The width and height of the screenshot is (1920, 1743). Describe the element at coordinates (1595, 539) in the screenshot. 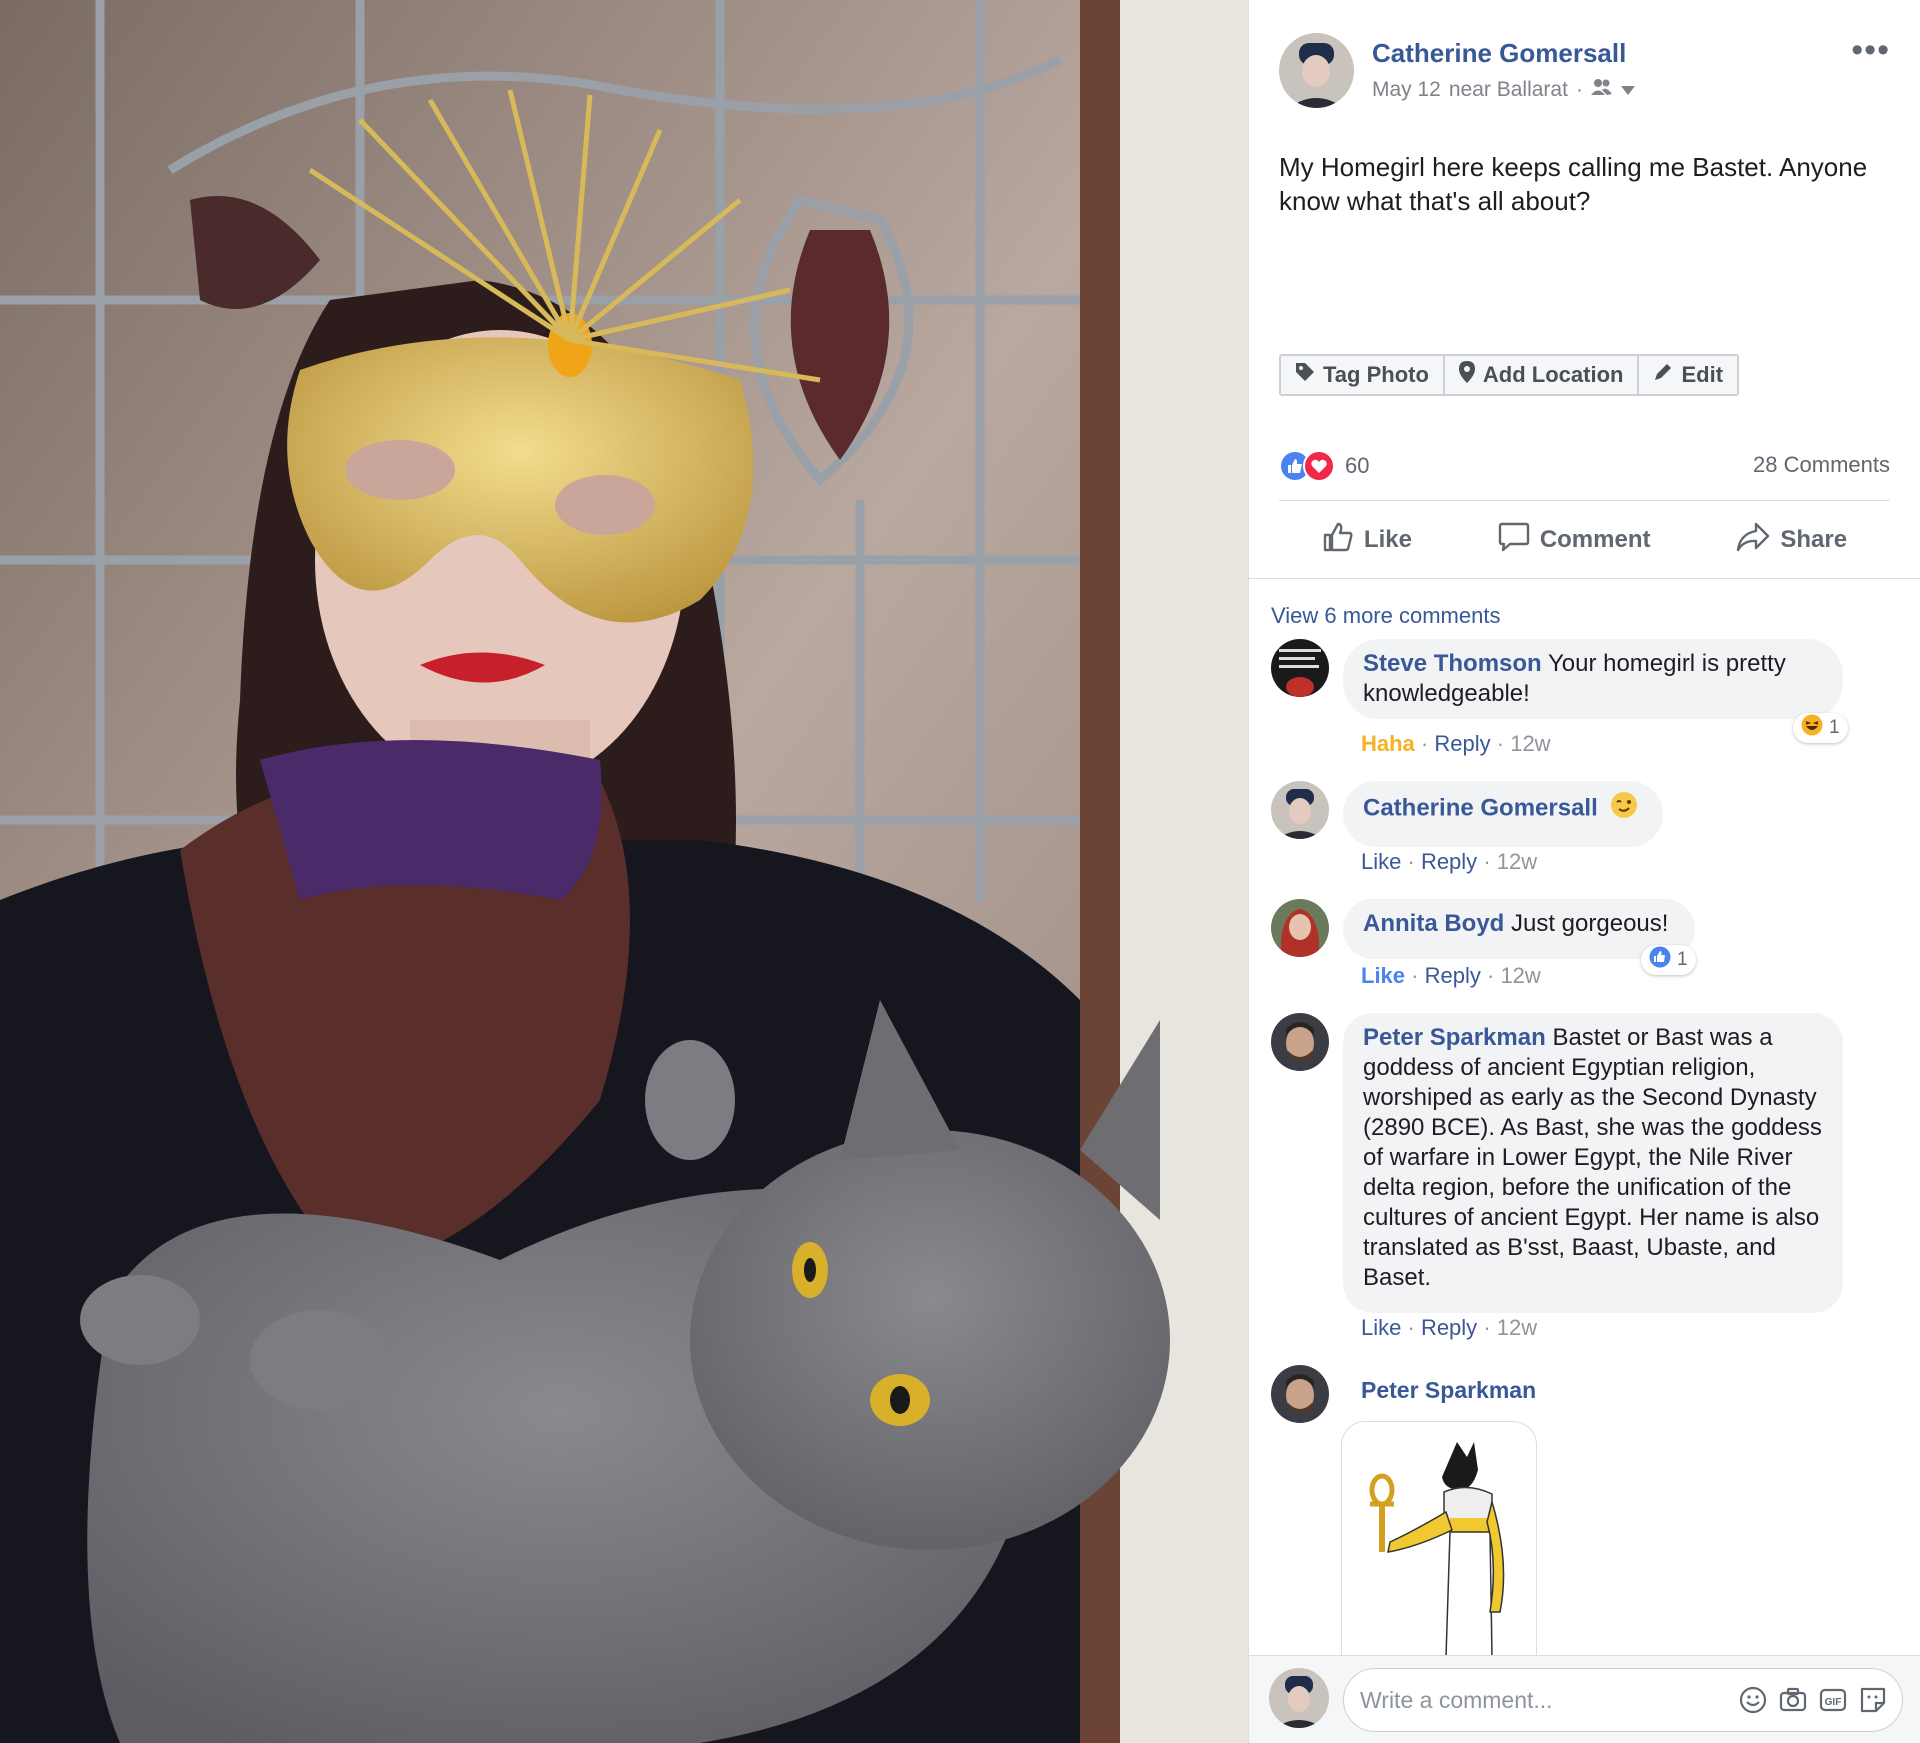

I see `comment-label: Comment` at that location.